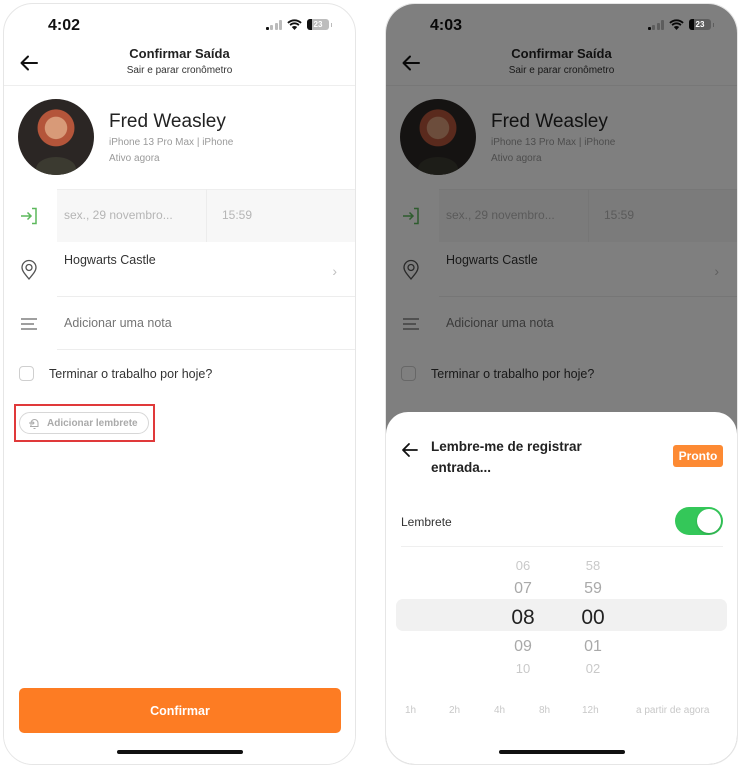 Image resolution: width=741 pixels, height=768 pixels. Describe the element at coordinates (171, 142) in the screenshot. I see `user-device: iPhone 13 Pro Max | iPhone` at that location.